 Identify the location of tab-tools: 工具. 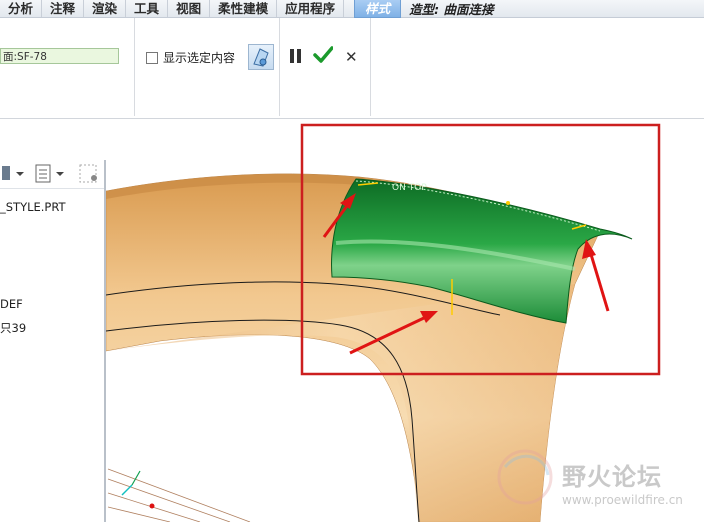
(147, 8).